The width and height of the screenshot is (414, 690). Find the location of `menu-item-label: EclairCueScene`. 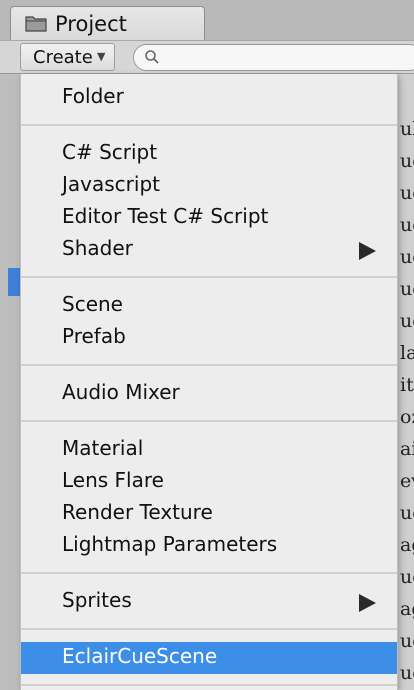

menu-item-label: EclairCueScene is located at coordinates (140, 656).